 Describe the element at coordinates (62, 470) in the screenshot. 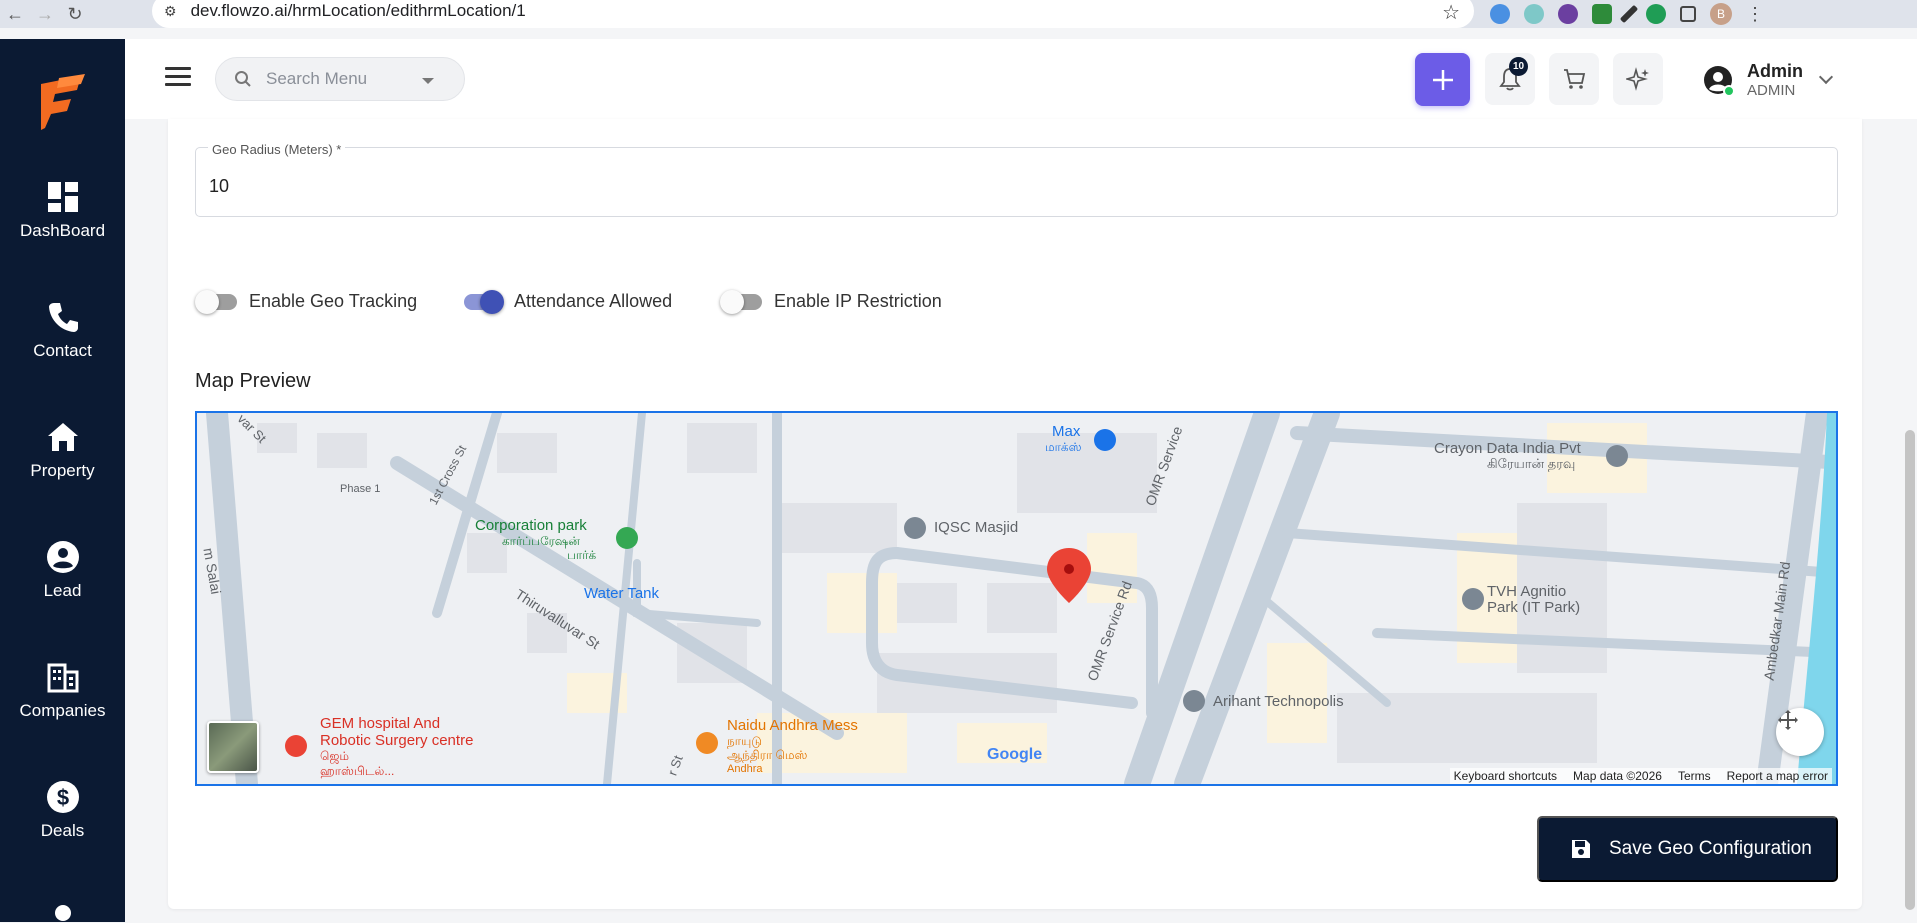

I see `sidebar-label-property: Property` at that location.